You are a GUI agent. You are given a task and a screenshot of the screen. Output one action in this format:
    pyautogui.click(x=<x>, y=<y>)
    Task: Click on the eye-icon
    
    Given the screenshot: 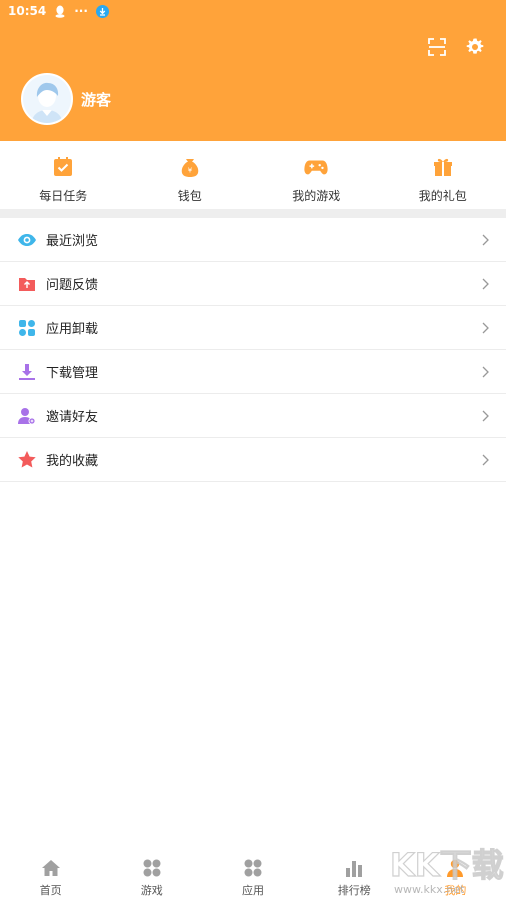 What is the action you would take?
    pyautogui.click(x=27, y=240)
    